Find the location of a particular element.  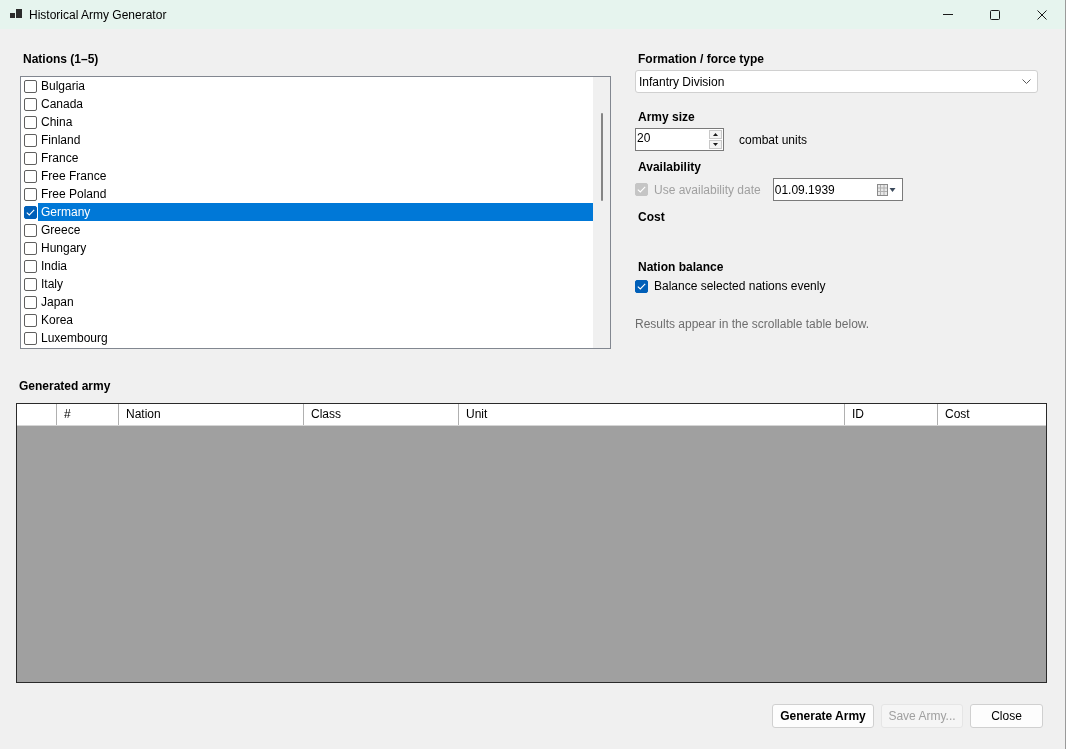

nation-list-item: Canada is located at coordinates (315, 104).